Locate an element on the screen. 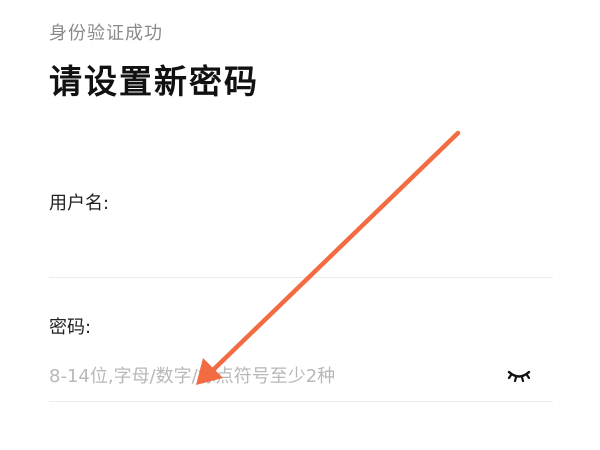 This screenshot has width=600, height=450. password-input is located at coordinates (274, 376).